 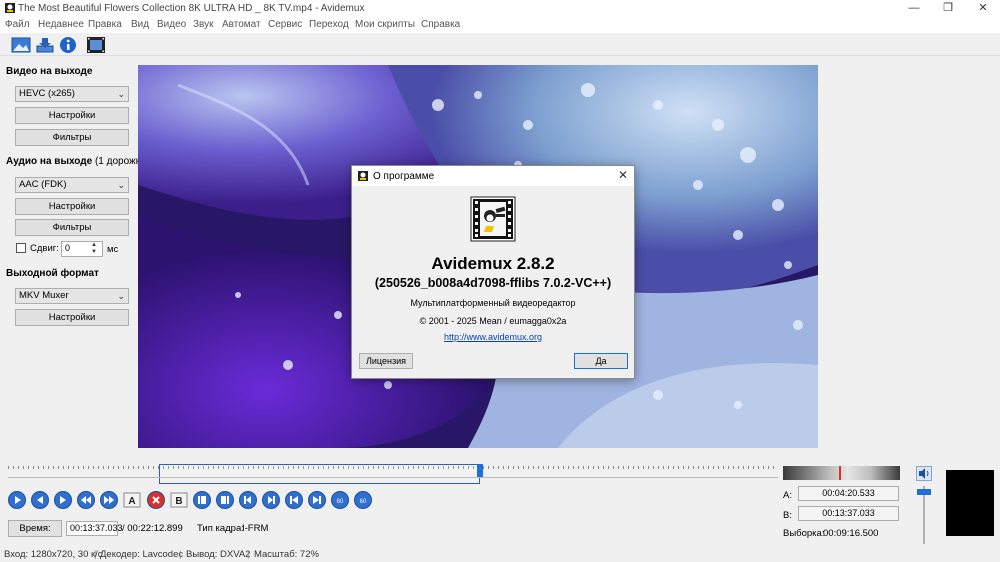 What do you see at coordinates (241, 24) in the screenshot?
I see `menu-auto: Автомат` at bounding box center [241, 24].